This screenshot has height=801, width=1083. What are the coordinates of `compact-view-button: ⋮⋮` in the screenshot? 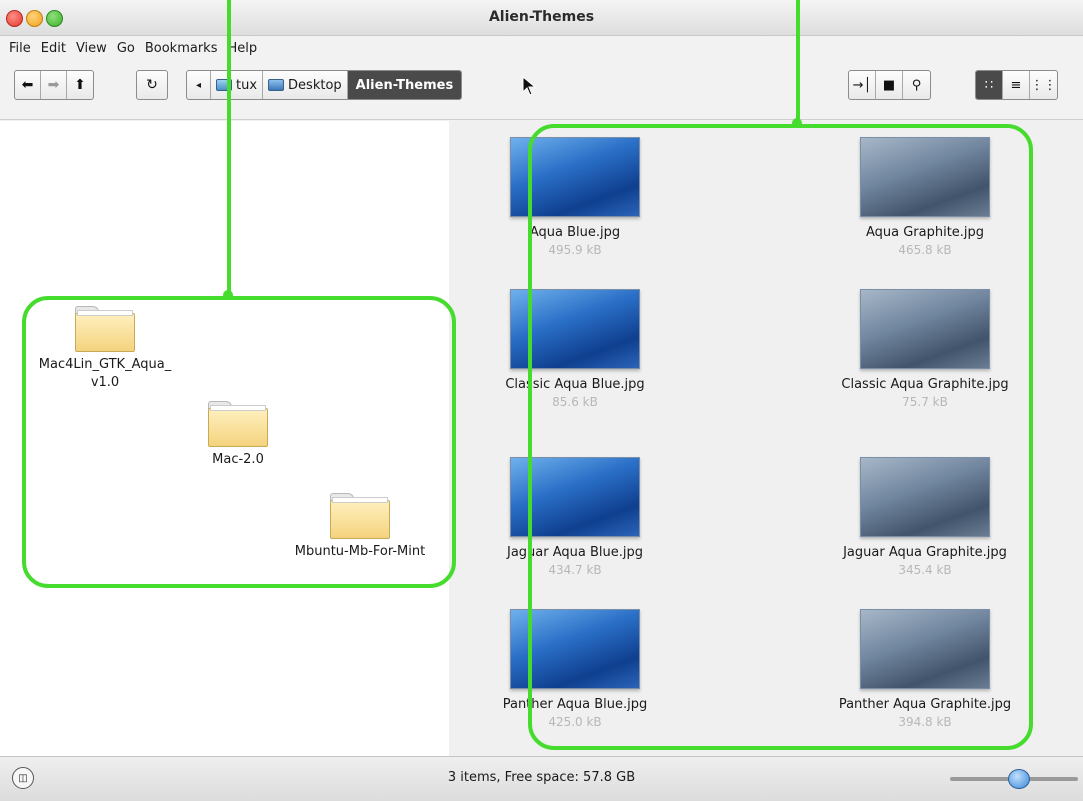 It's located at (1043, 85).